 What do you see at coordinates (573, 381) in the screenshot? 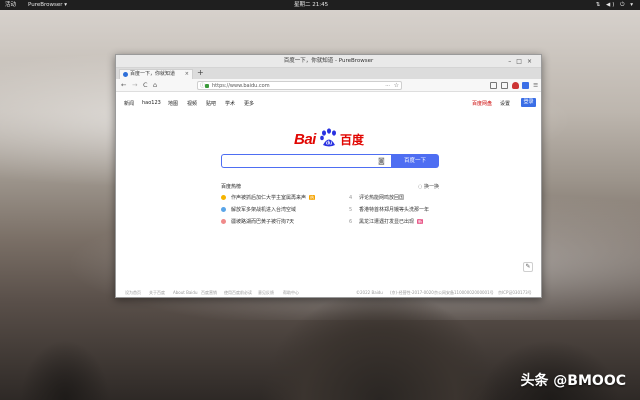
I see `watermark-text: 头条 @BMOOC` at bounding box center [573, 381].